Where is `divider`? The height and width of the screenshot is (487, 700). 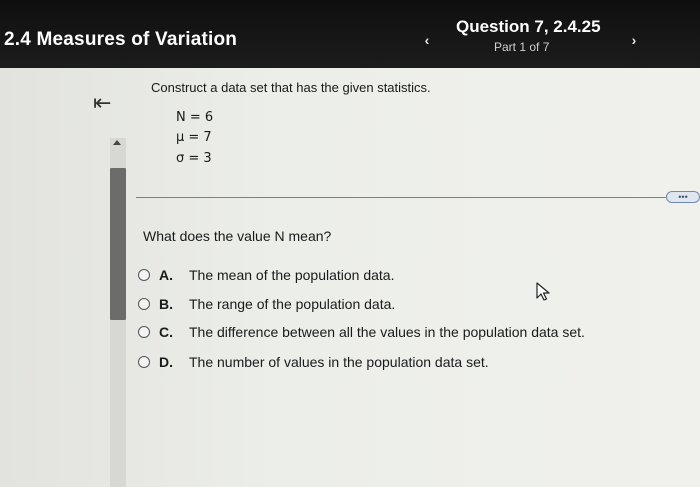 divider is located at coordinates (401, 197).